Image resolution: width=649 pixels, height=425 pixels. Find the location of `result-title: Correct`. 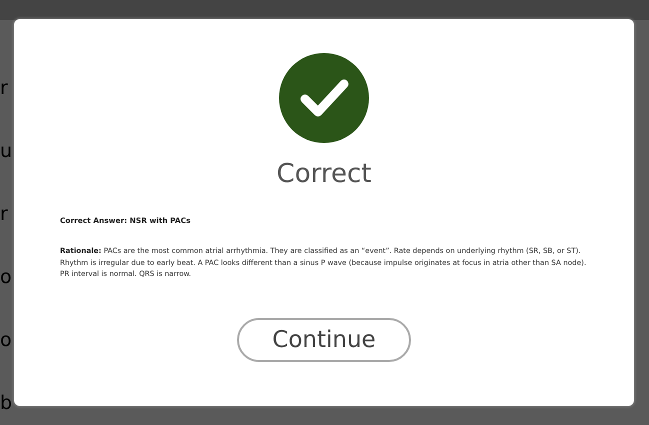

result-title: Correct is located at coordinates (324, 174).